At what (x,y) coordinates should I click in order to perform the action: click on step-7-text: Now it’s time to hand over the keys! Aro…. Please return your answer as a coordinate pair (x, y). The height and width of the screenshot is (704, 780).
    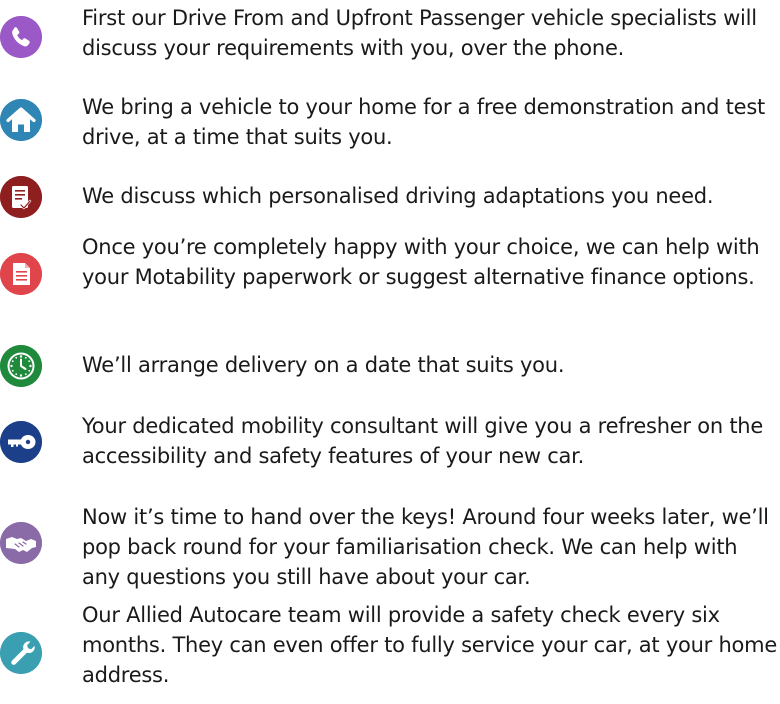
    Looking at the image, I should click on (425, 547).